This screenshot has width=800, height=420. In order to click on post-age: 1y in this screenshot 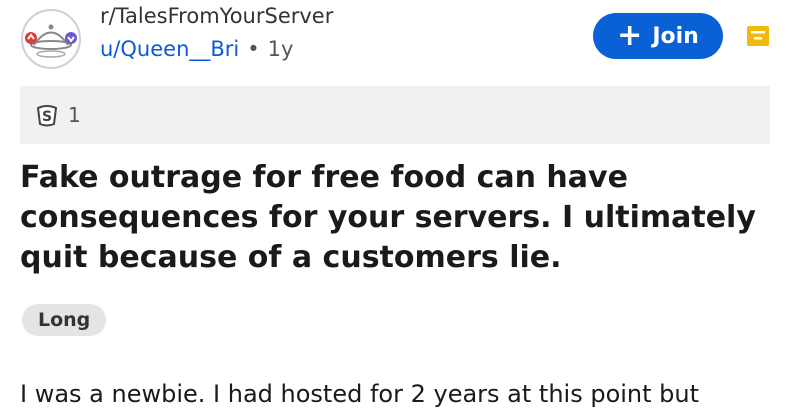, I will do `click(280, 49)`.